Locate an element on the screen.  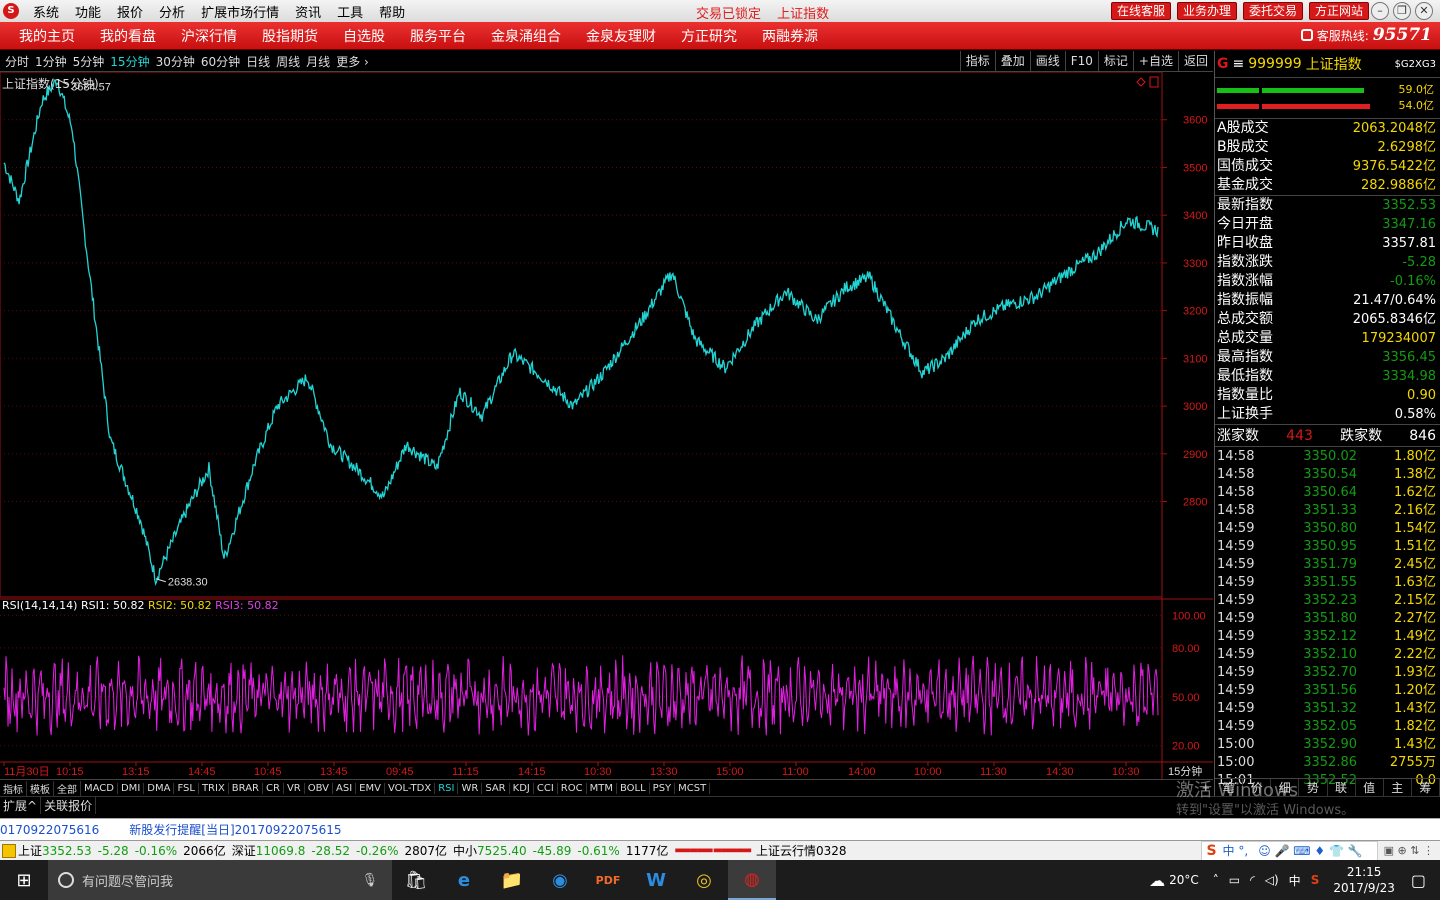
chrome-icon: ◎ is located at coordinates (704, 880).